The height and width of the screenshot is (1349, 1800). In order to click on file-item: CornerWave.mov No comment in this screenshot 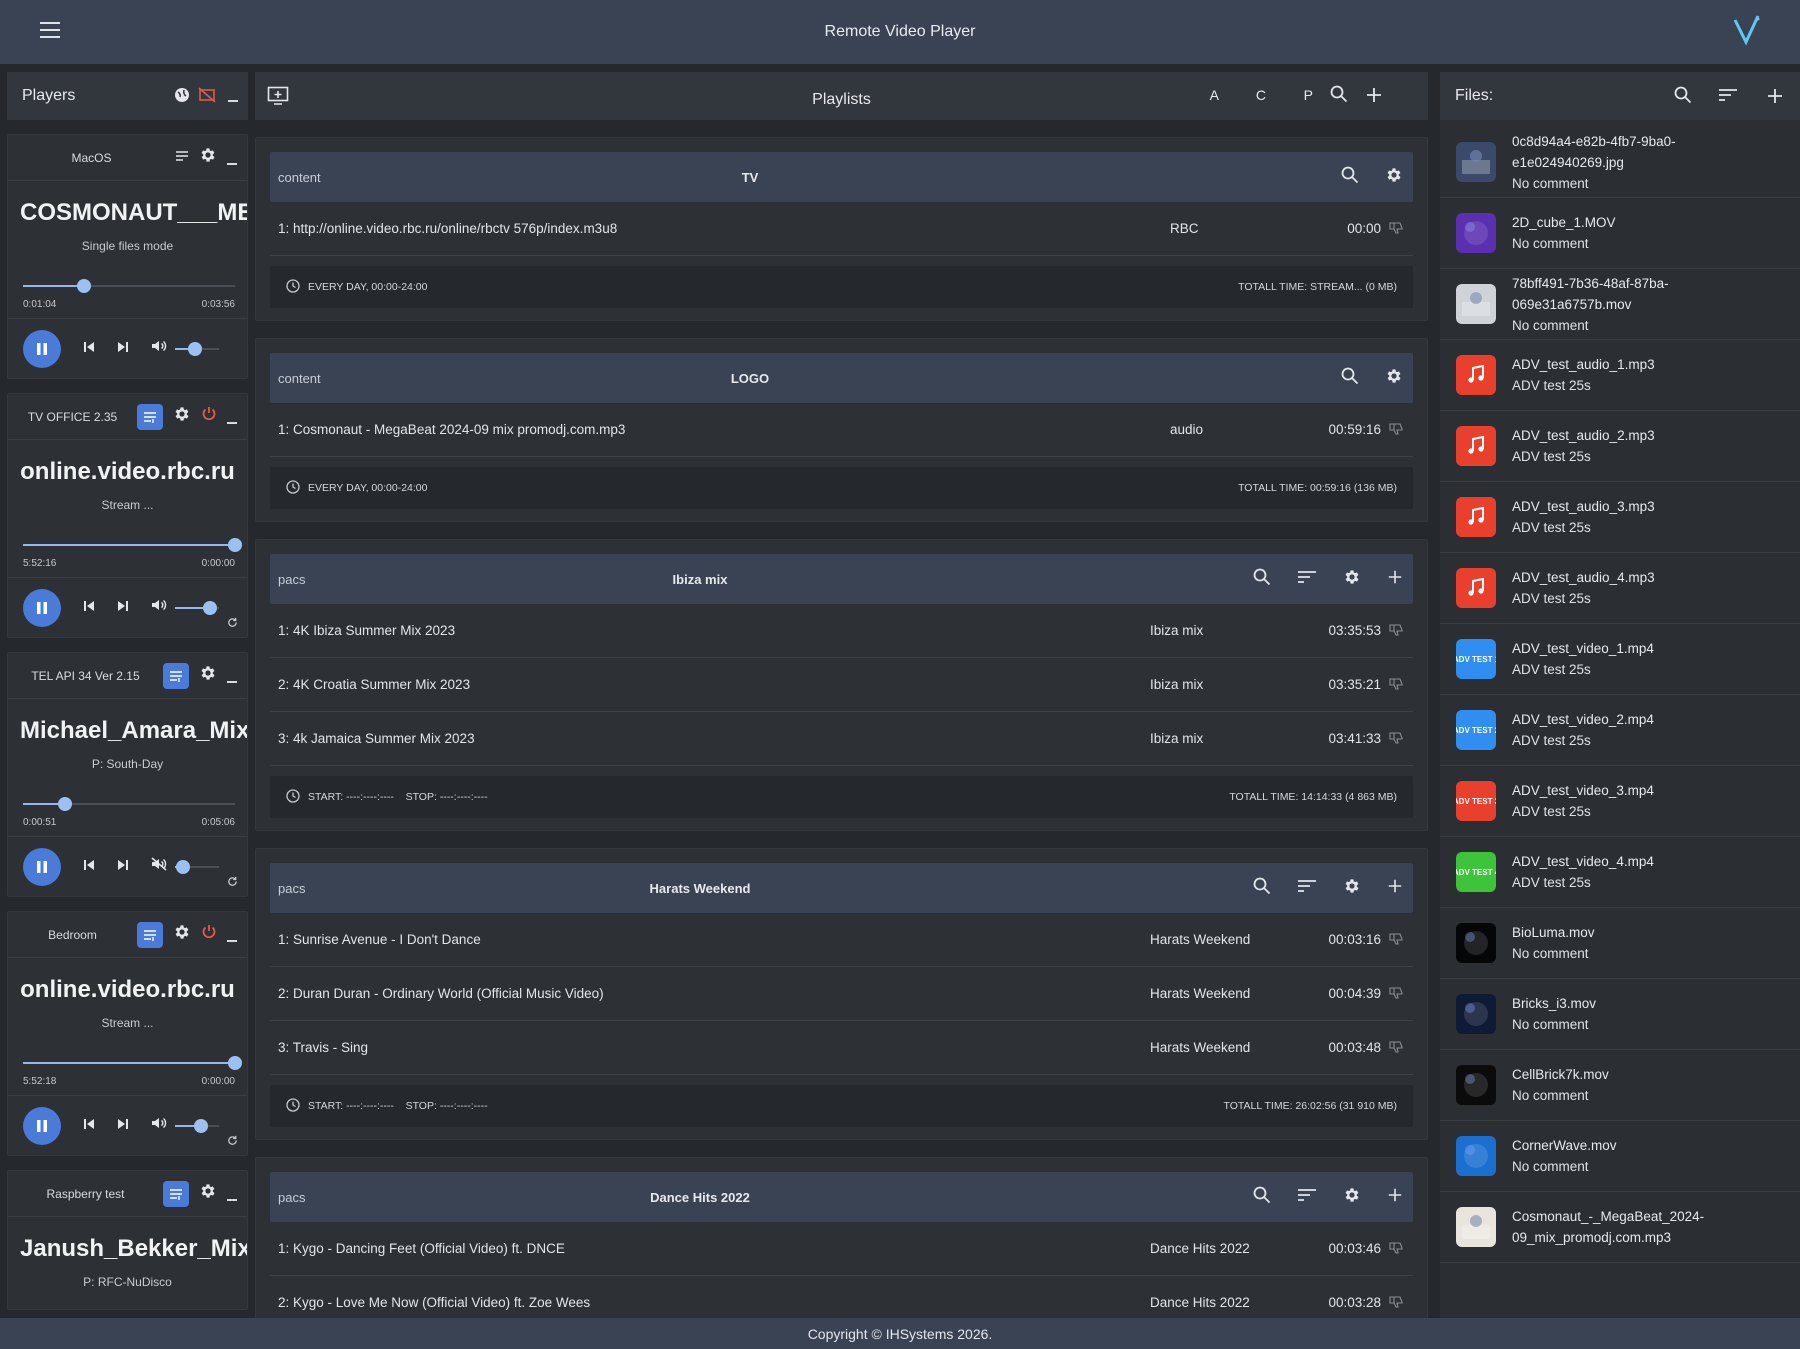, I will do `click(1620, 1156)`.